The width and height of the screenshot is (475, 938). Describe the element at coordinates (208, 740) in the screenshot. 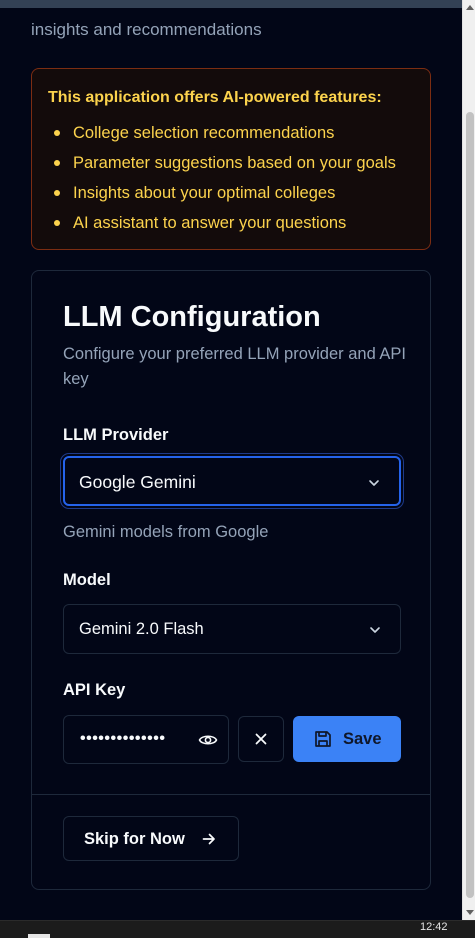

I see `eye-icon` at that location.